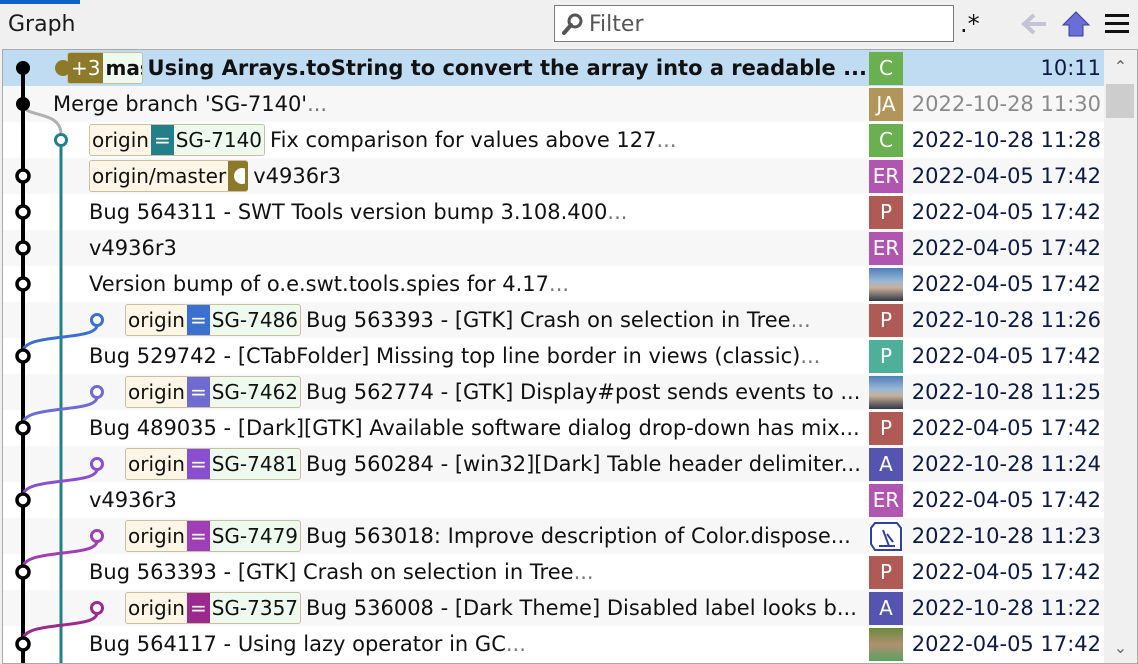 This screenshot has width=1138, height=664. I want to click on ahead-indicator-icon, so click(238, 176).